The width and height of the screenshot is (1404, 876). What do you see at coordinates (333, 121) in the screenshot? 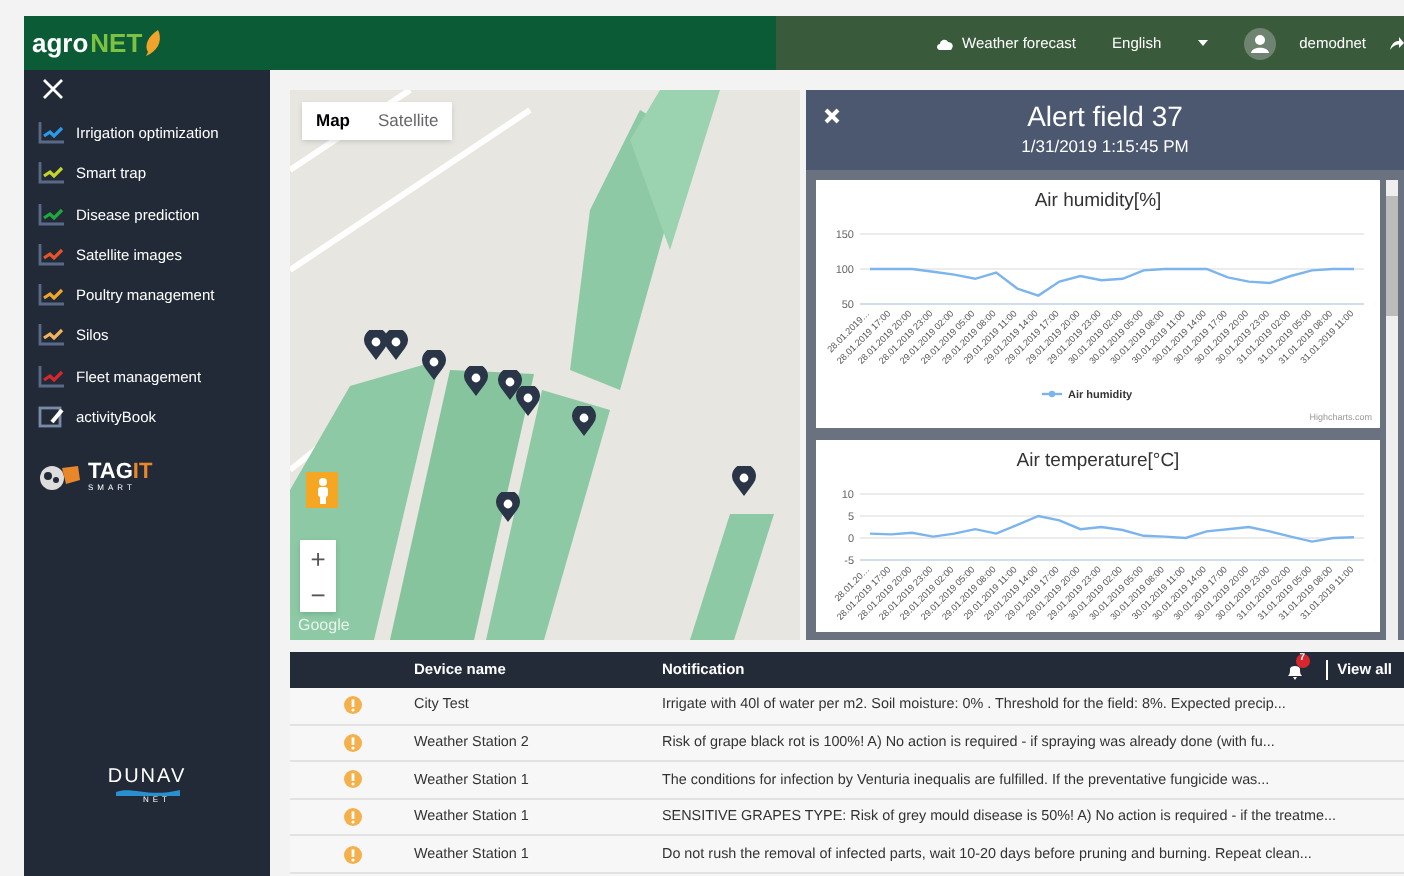
I see `map-type-tab: Map` at bounding box center [333, 121].